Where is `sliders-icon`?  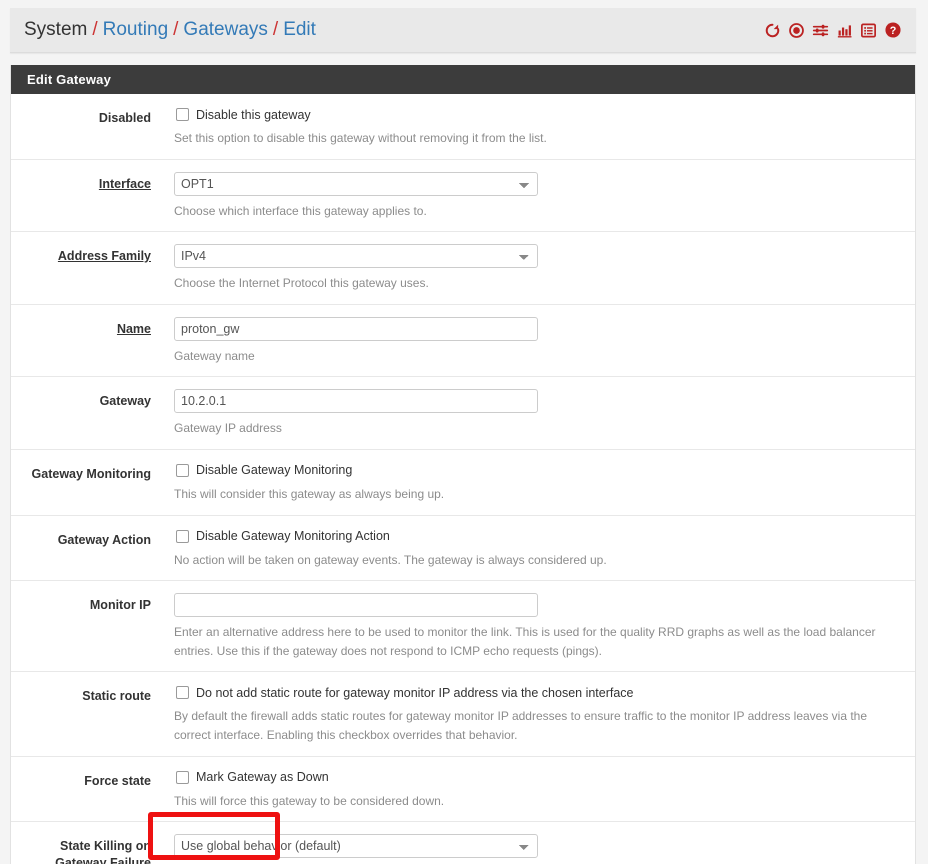
sliders-icon is located at coordinates (820, 30).